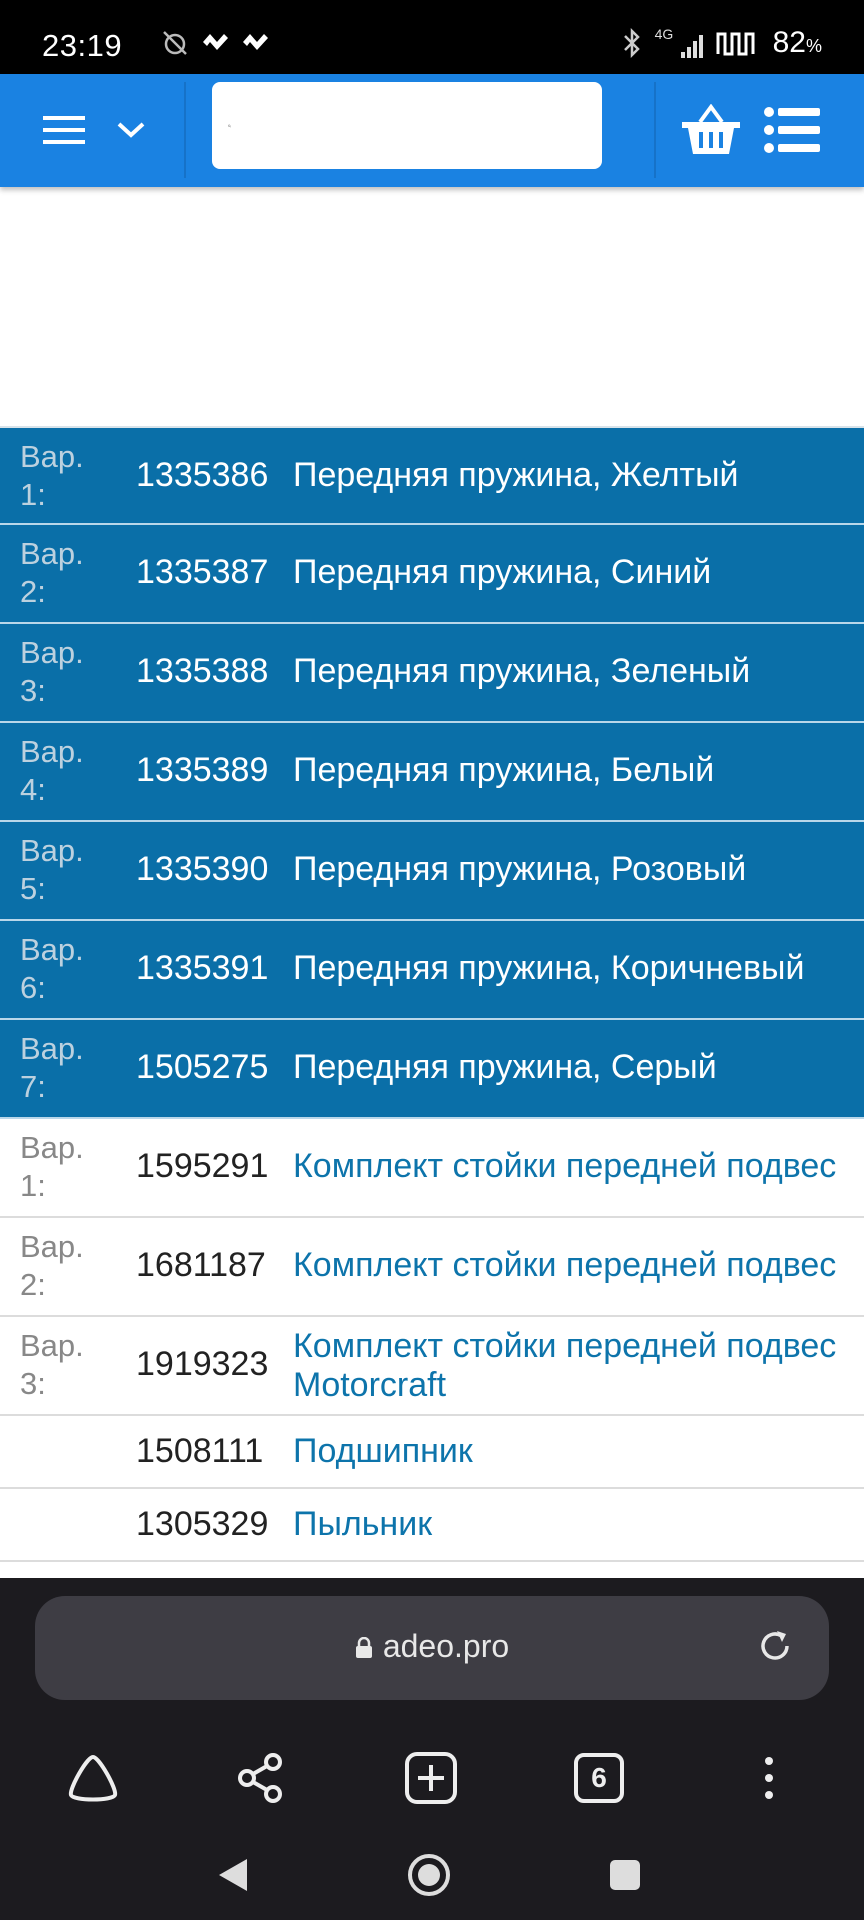 The height and width of the screenshot is (1920, 864). What do you see at coordinates (52, 869) in the screenshot?
I see `variant-label: Вар. 5:` at bounding box center [52, 869].